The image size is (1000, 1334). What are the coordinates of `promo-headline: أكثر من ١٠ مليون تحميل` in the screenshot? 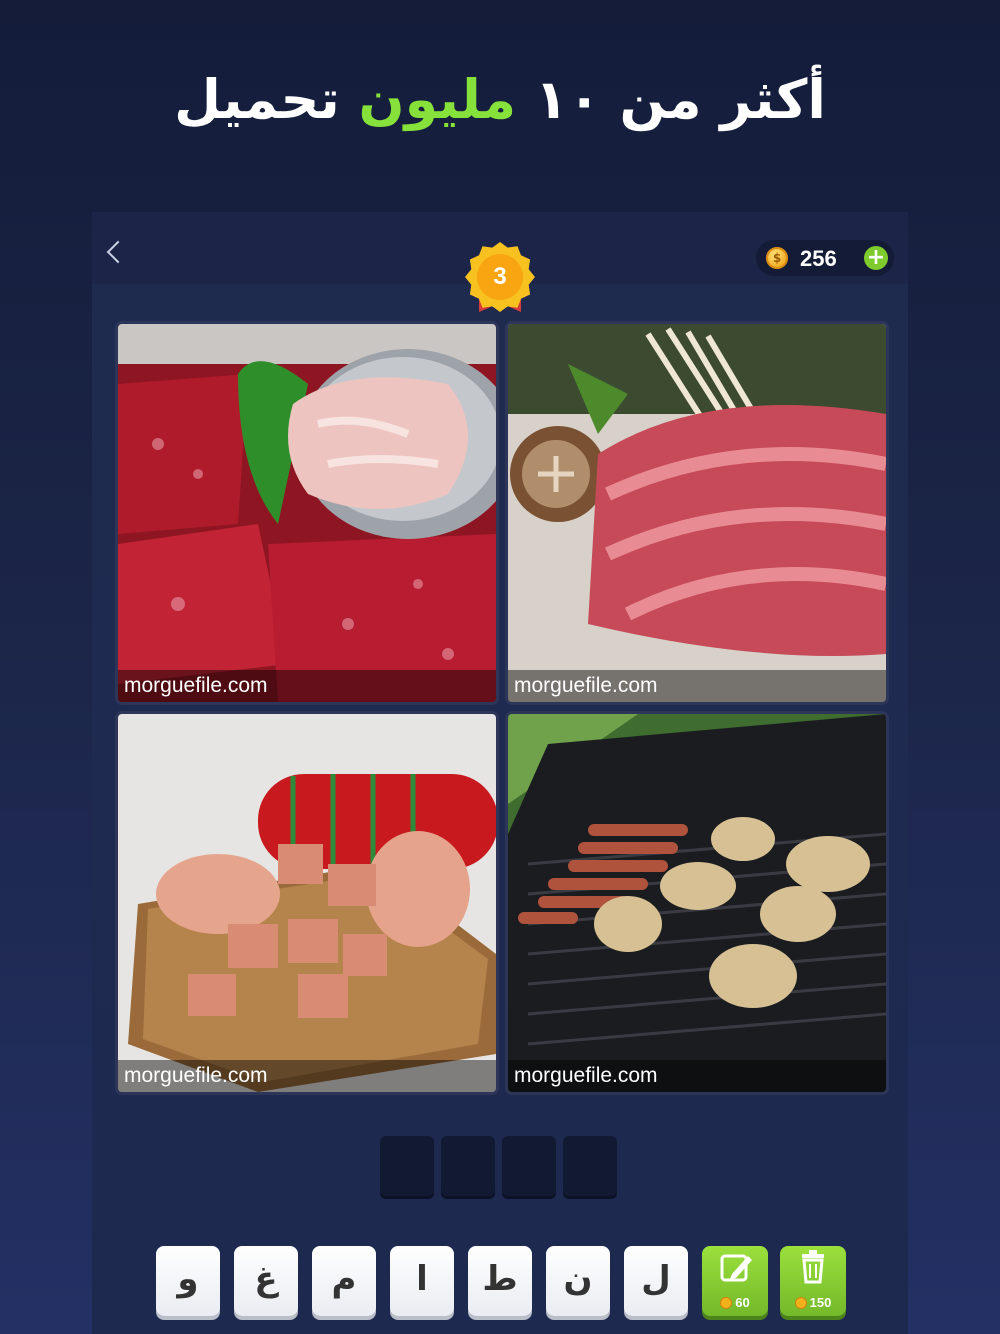 It's located at (500, 99).